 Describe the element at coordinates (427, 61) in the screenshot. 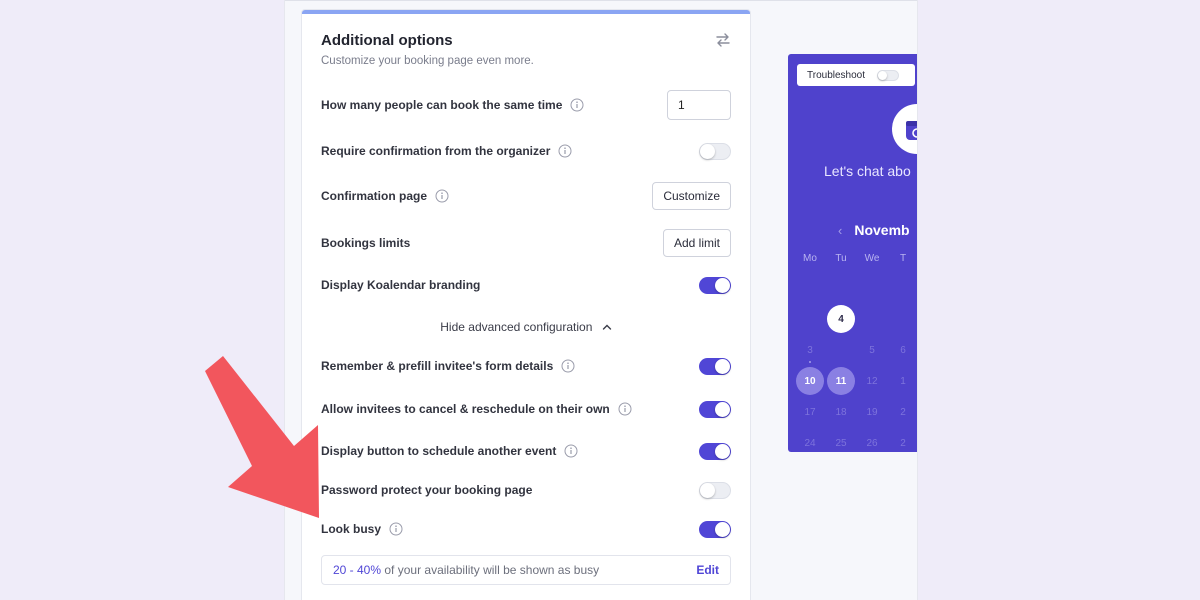

I see `card-subtitle: Customize your booking page even more.` at that location.